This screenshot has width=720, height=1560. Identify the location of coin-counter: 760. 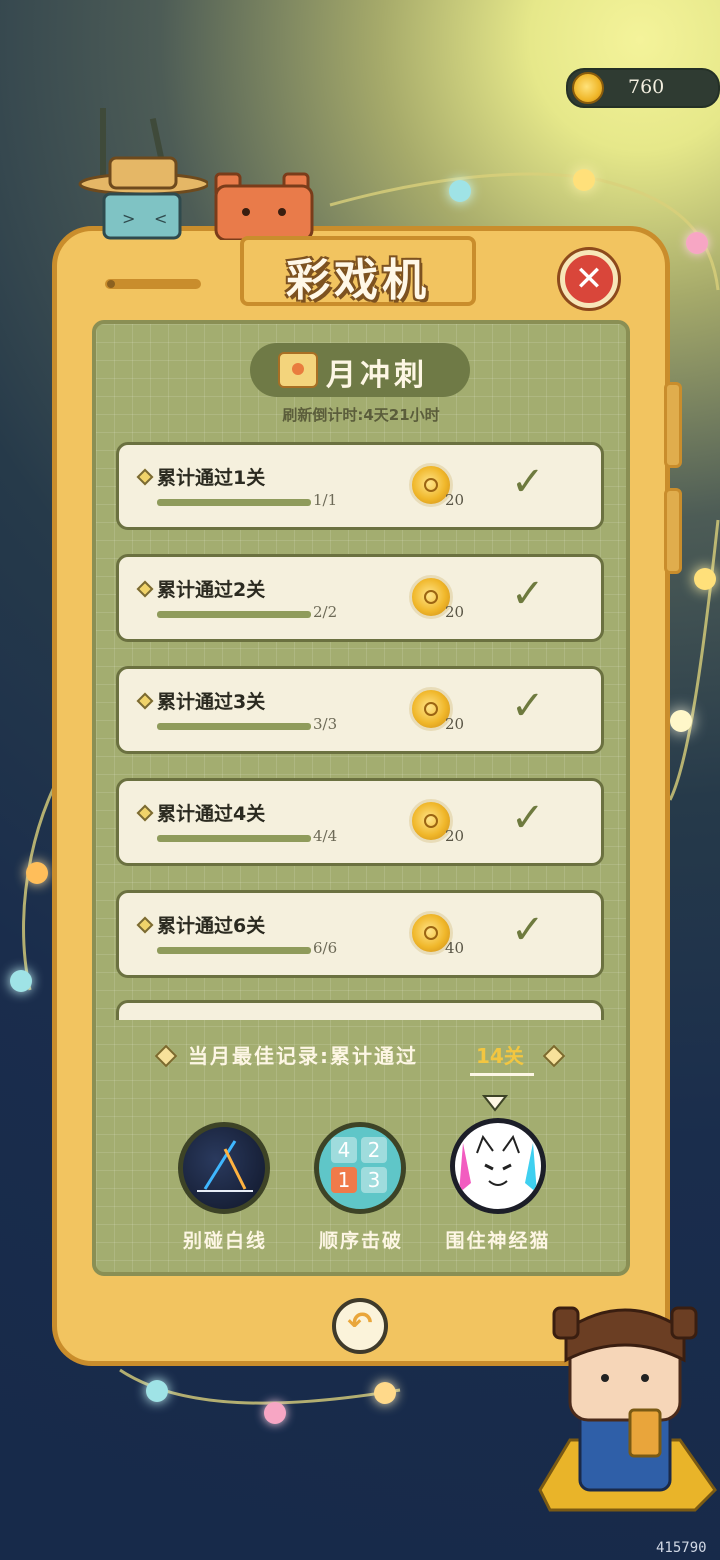
(643, 88).